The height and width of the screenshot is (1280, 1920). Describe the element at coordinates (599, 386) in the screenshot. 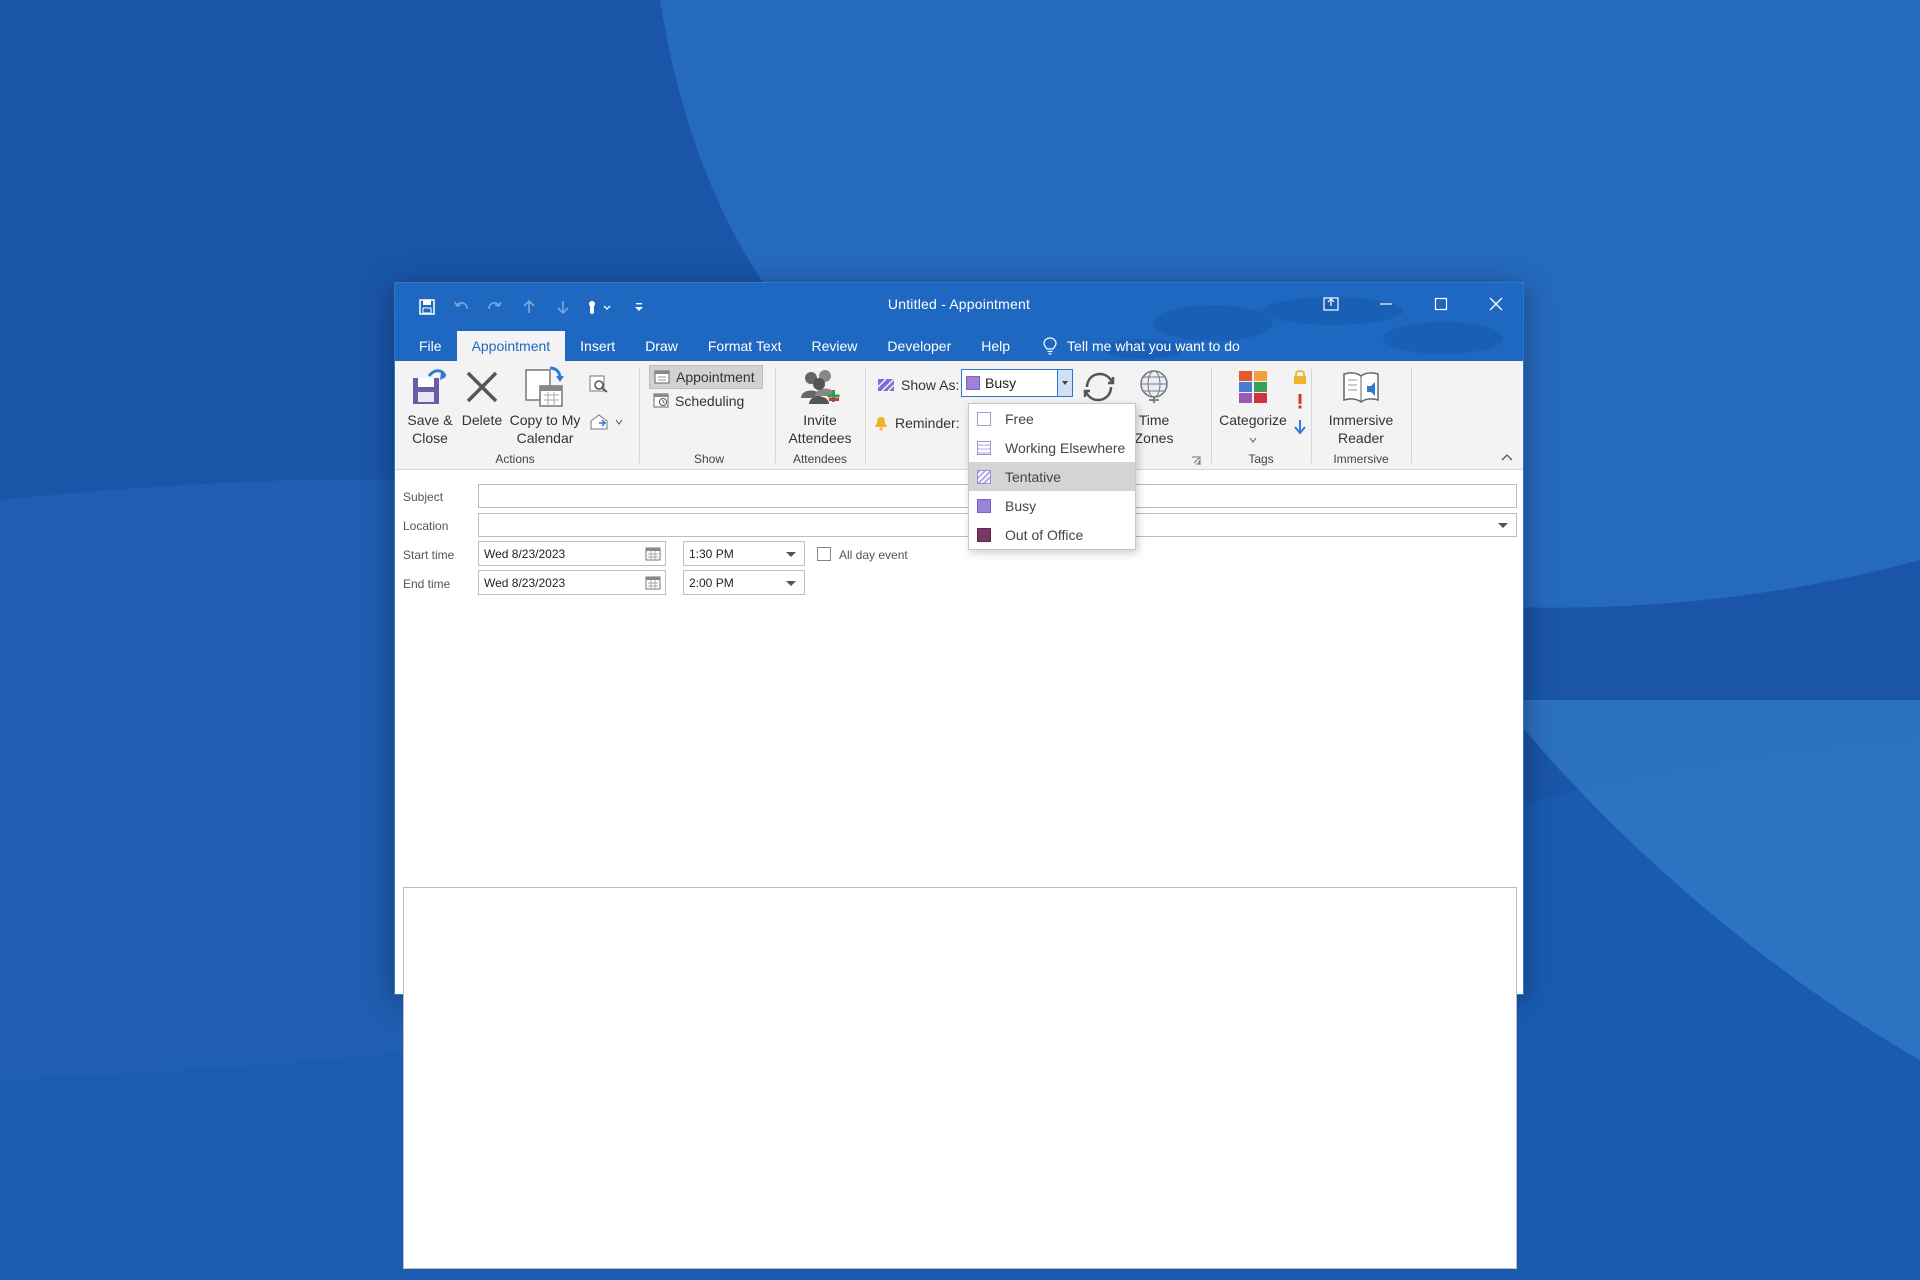

I see `forward-preview-icon` at that location.